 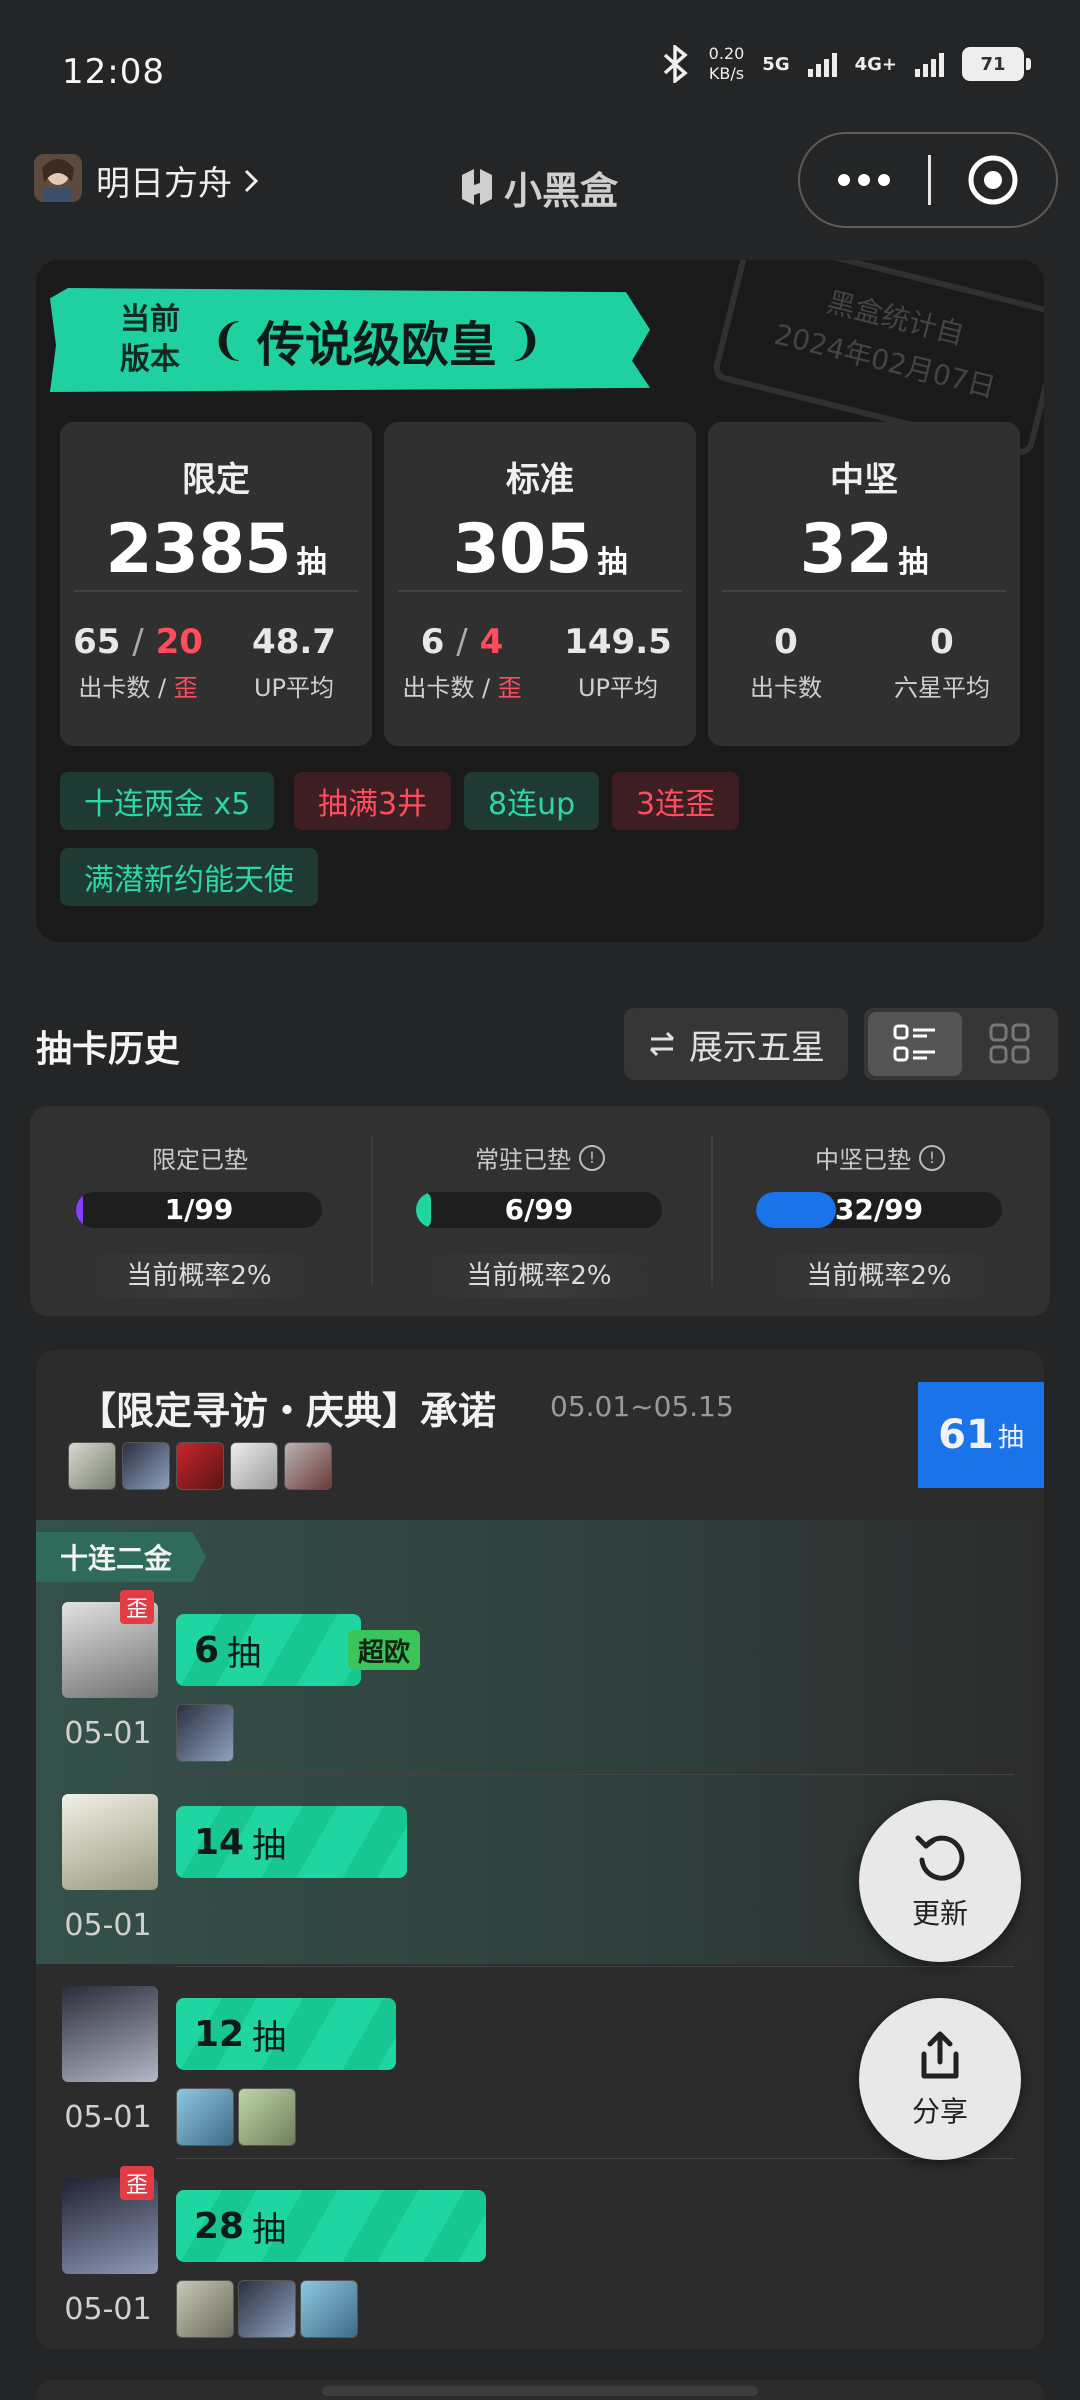 What do you see at coordinates (373, 801) in the screenshot?
I see `achievement-tag: 抽满3井` at bounding box center [373, 801].